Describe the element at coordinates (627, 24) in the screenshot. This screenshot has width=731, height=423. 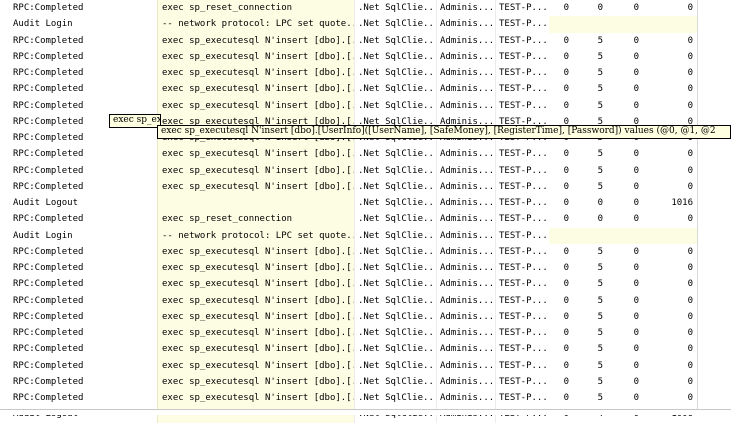
I see `writes-cell` at that location.